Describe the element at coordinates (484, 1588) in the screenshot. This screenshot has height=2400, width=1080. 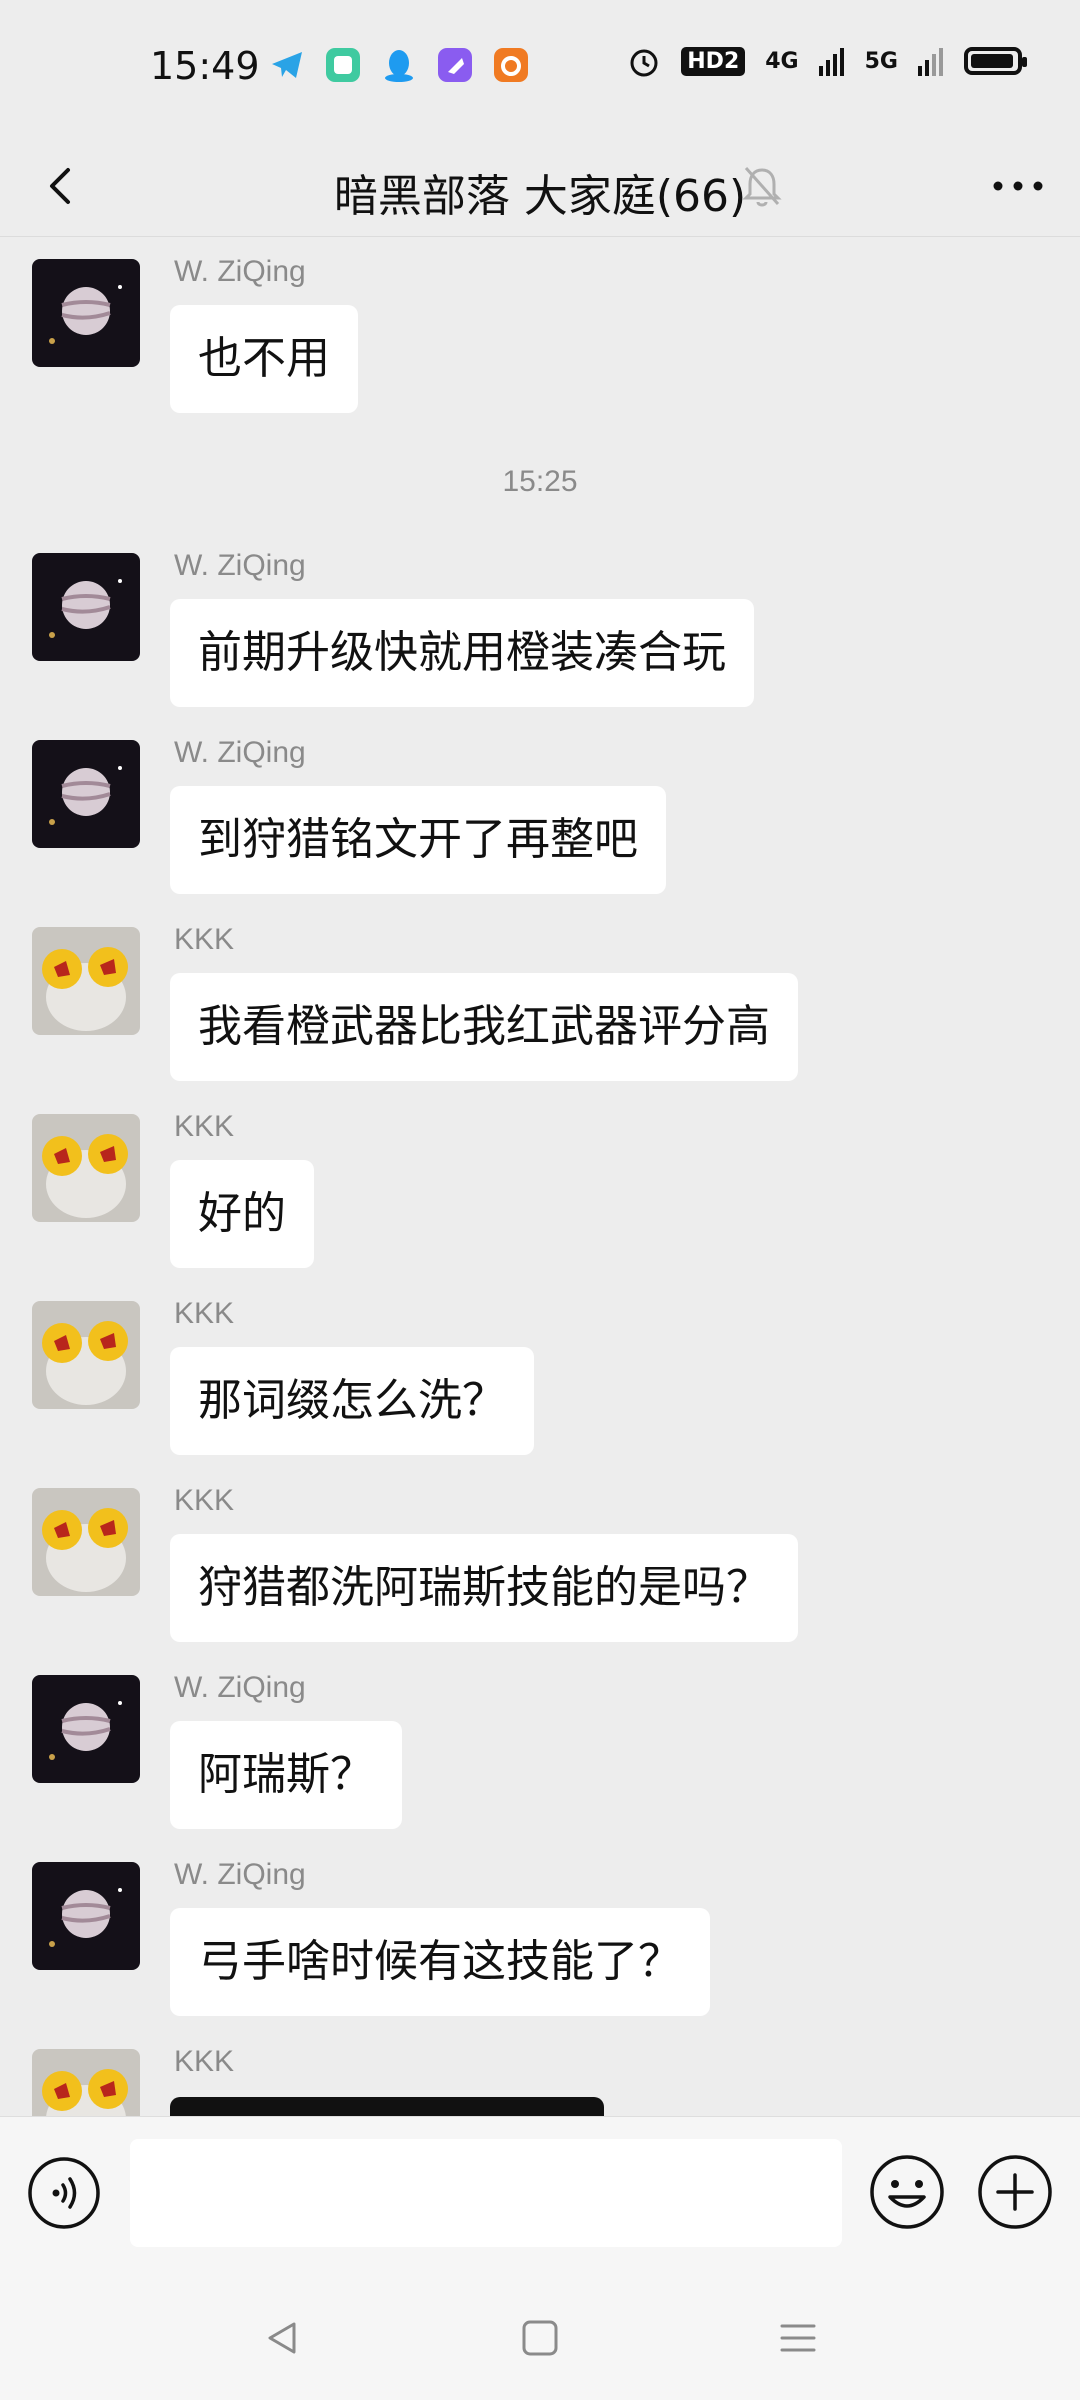
I see `message-bubble: 狩猎都洗阿瑞斯技能的是吗？` at that location.